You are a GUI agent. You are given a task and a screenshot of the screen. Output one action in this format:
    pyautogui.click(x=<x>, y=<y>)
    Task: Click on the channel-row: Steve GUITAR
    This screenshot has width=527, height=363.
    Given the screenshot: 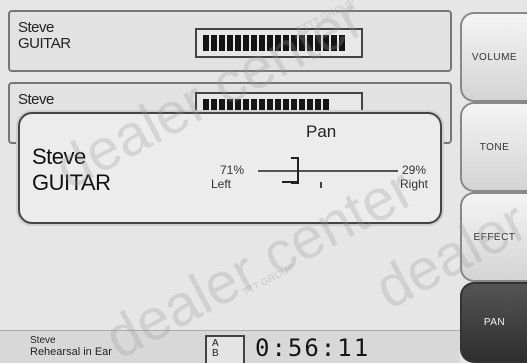 What is the action you would take?
    pyautogui.click(x=230, y=41)
    